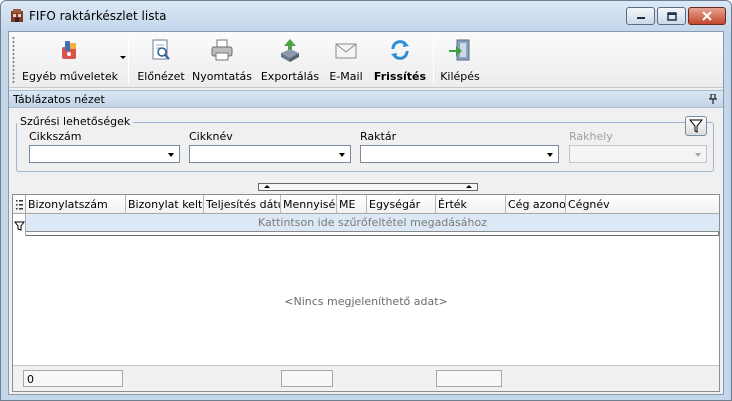 This screenshot has height=401, width=732. What do you see at coordinates (76, 204) in the screenshot?
I see `column-header-bizonylatszam: Bizonylatszám` at bounding box center [76, 204].